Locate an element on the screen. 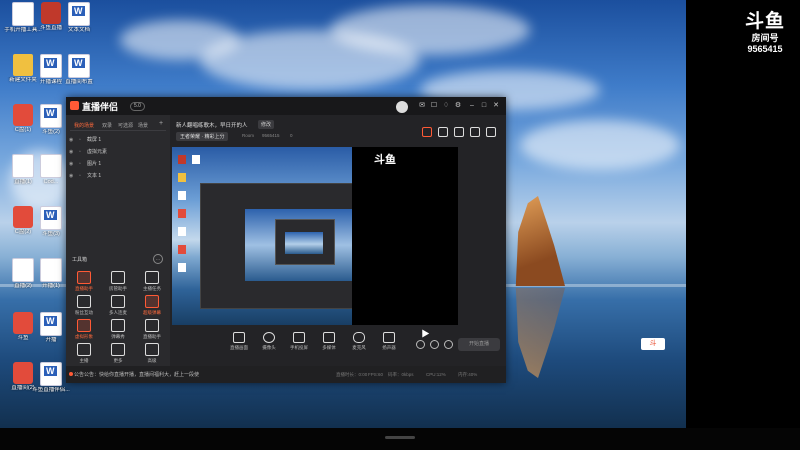 The height and width of the screenshot is (450, 800). status-icon is located at coordinates (434, 344).